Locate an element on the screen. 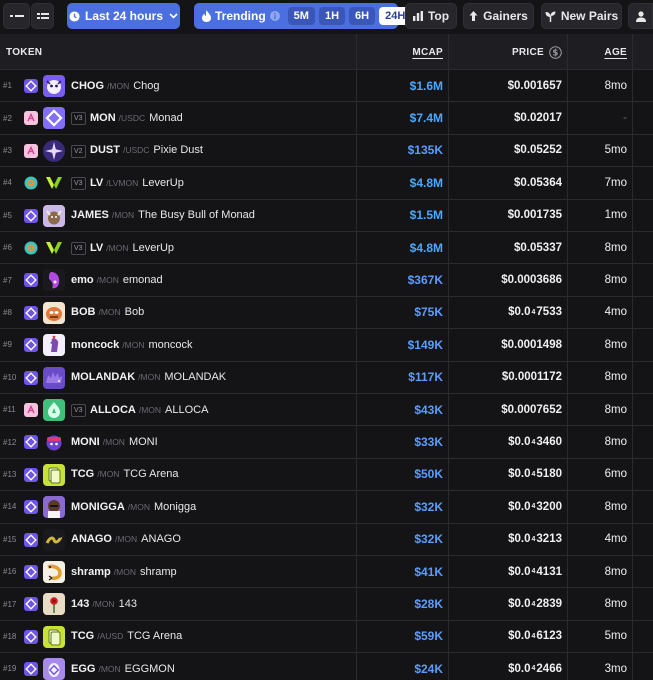 The width and height of the screenshot is (653, 680). timeframe-dropdown: Last 24 hours is located at coordinates (123, 16).